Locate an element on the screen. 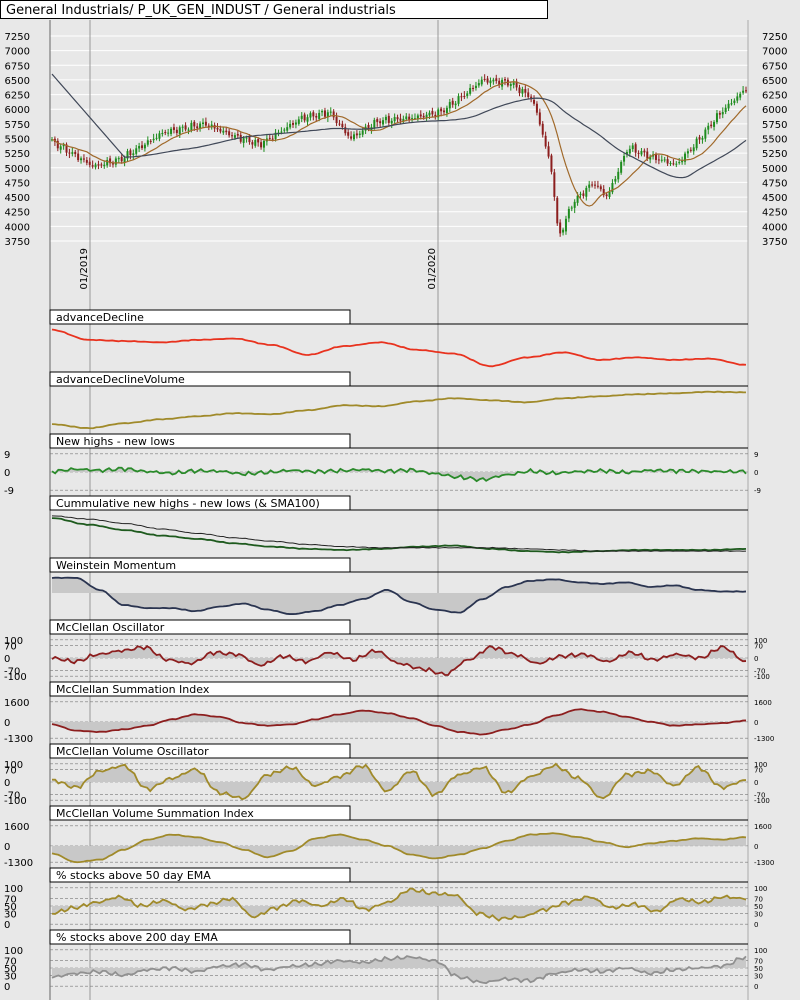  price-y-tick-left: 4250 is located at coordinates (17, 213).